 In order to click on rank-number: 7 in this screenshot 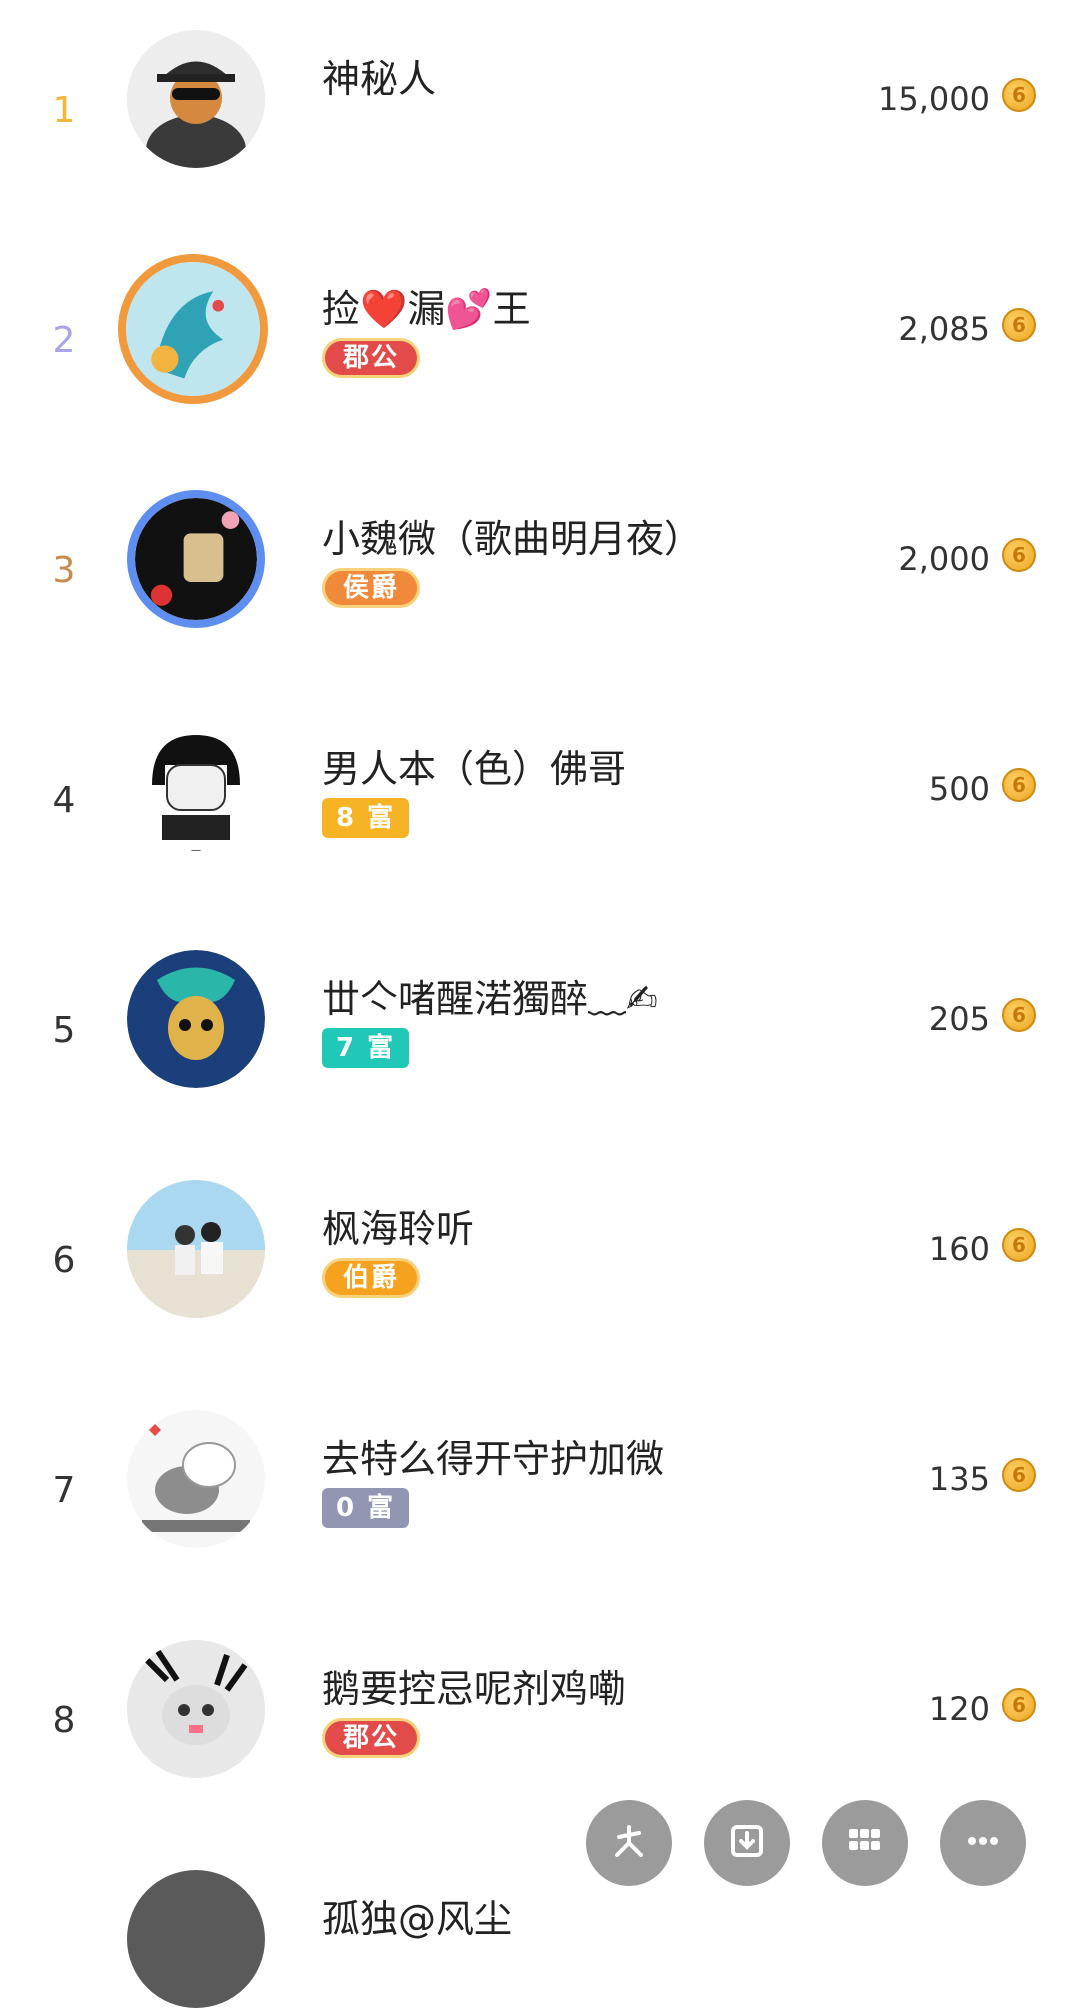, I will do `click(64, 1490)`.